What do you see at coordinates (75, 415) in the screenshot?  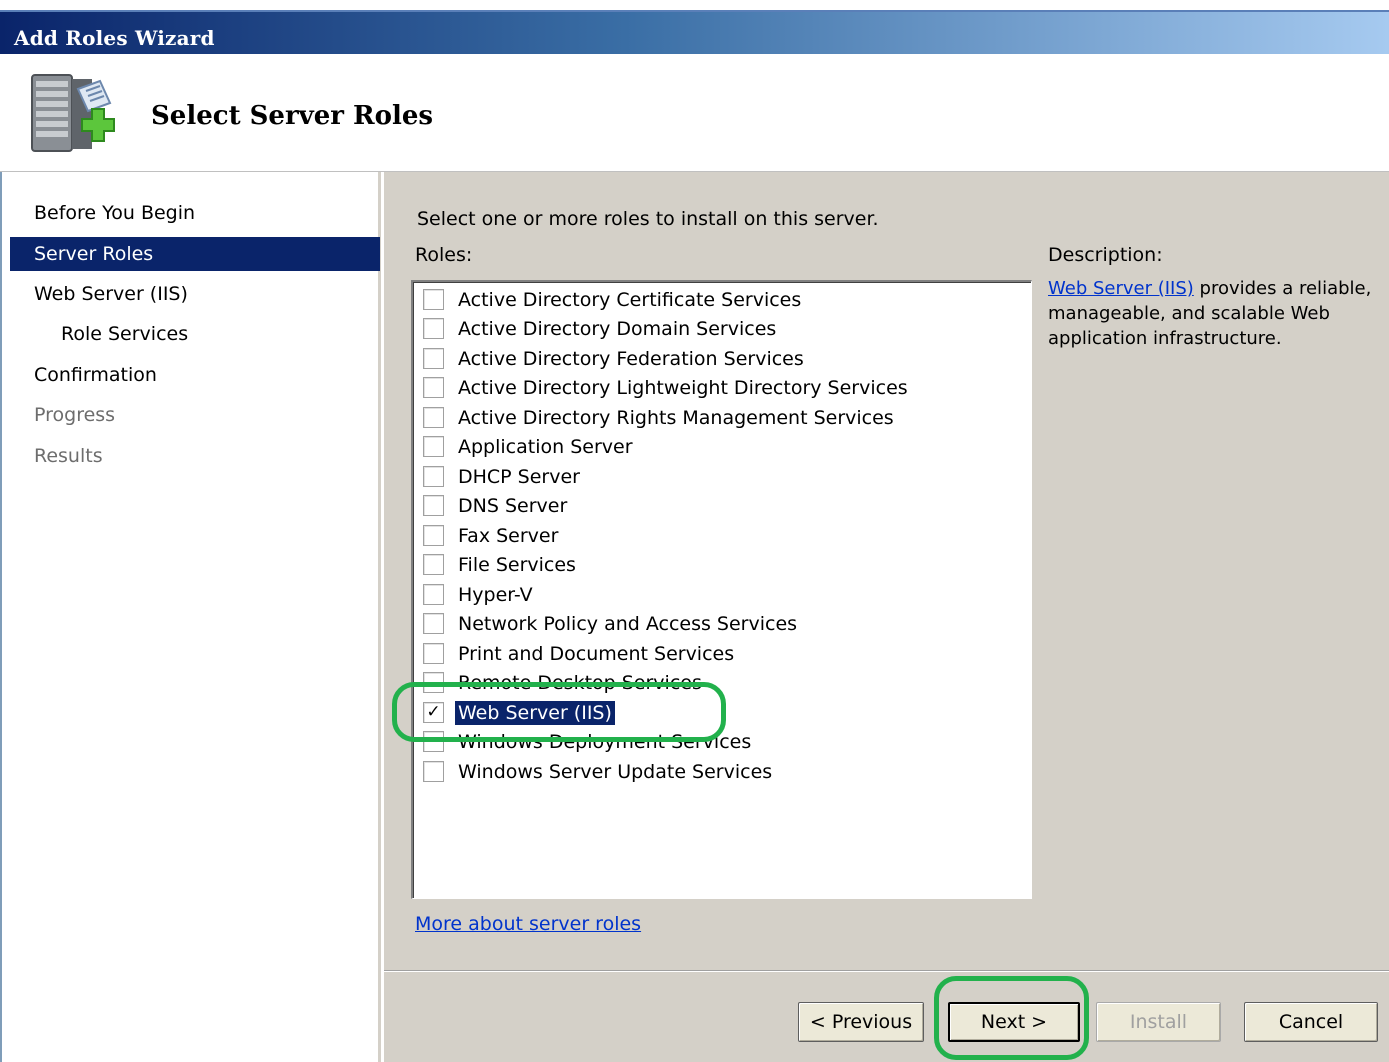 I see `nav-step-progress: Progress` at bounding box center [75, 415].